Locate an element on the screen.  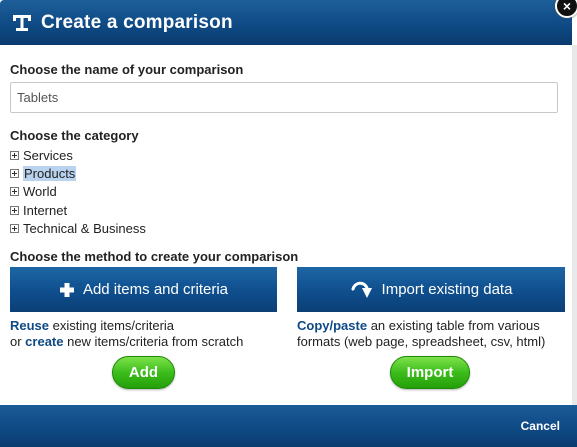
category-item-world: World is located at coordinates (78, 192).